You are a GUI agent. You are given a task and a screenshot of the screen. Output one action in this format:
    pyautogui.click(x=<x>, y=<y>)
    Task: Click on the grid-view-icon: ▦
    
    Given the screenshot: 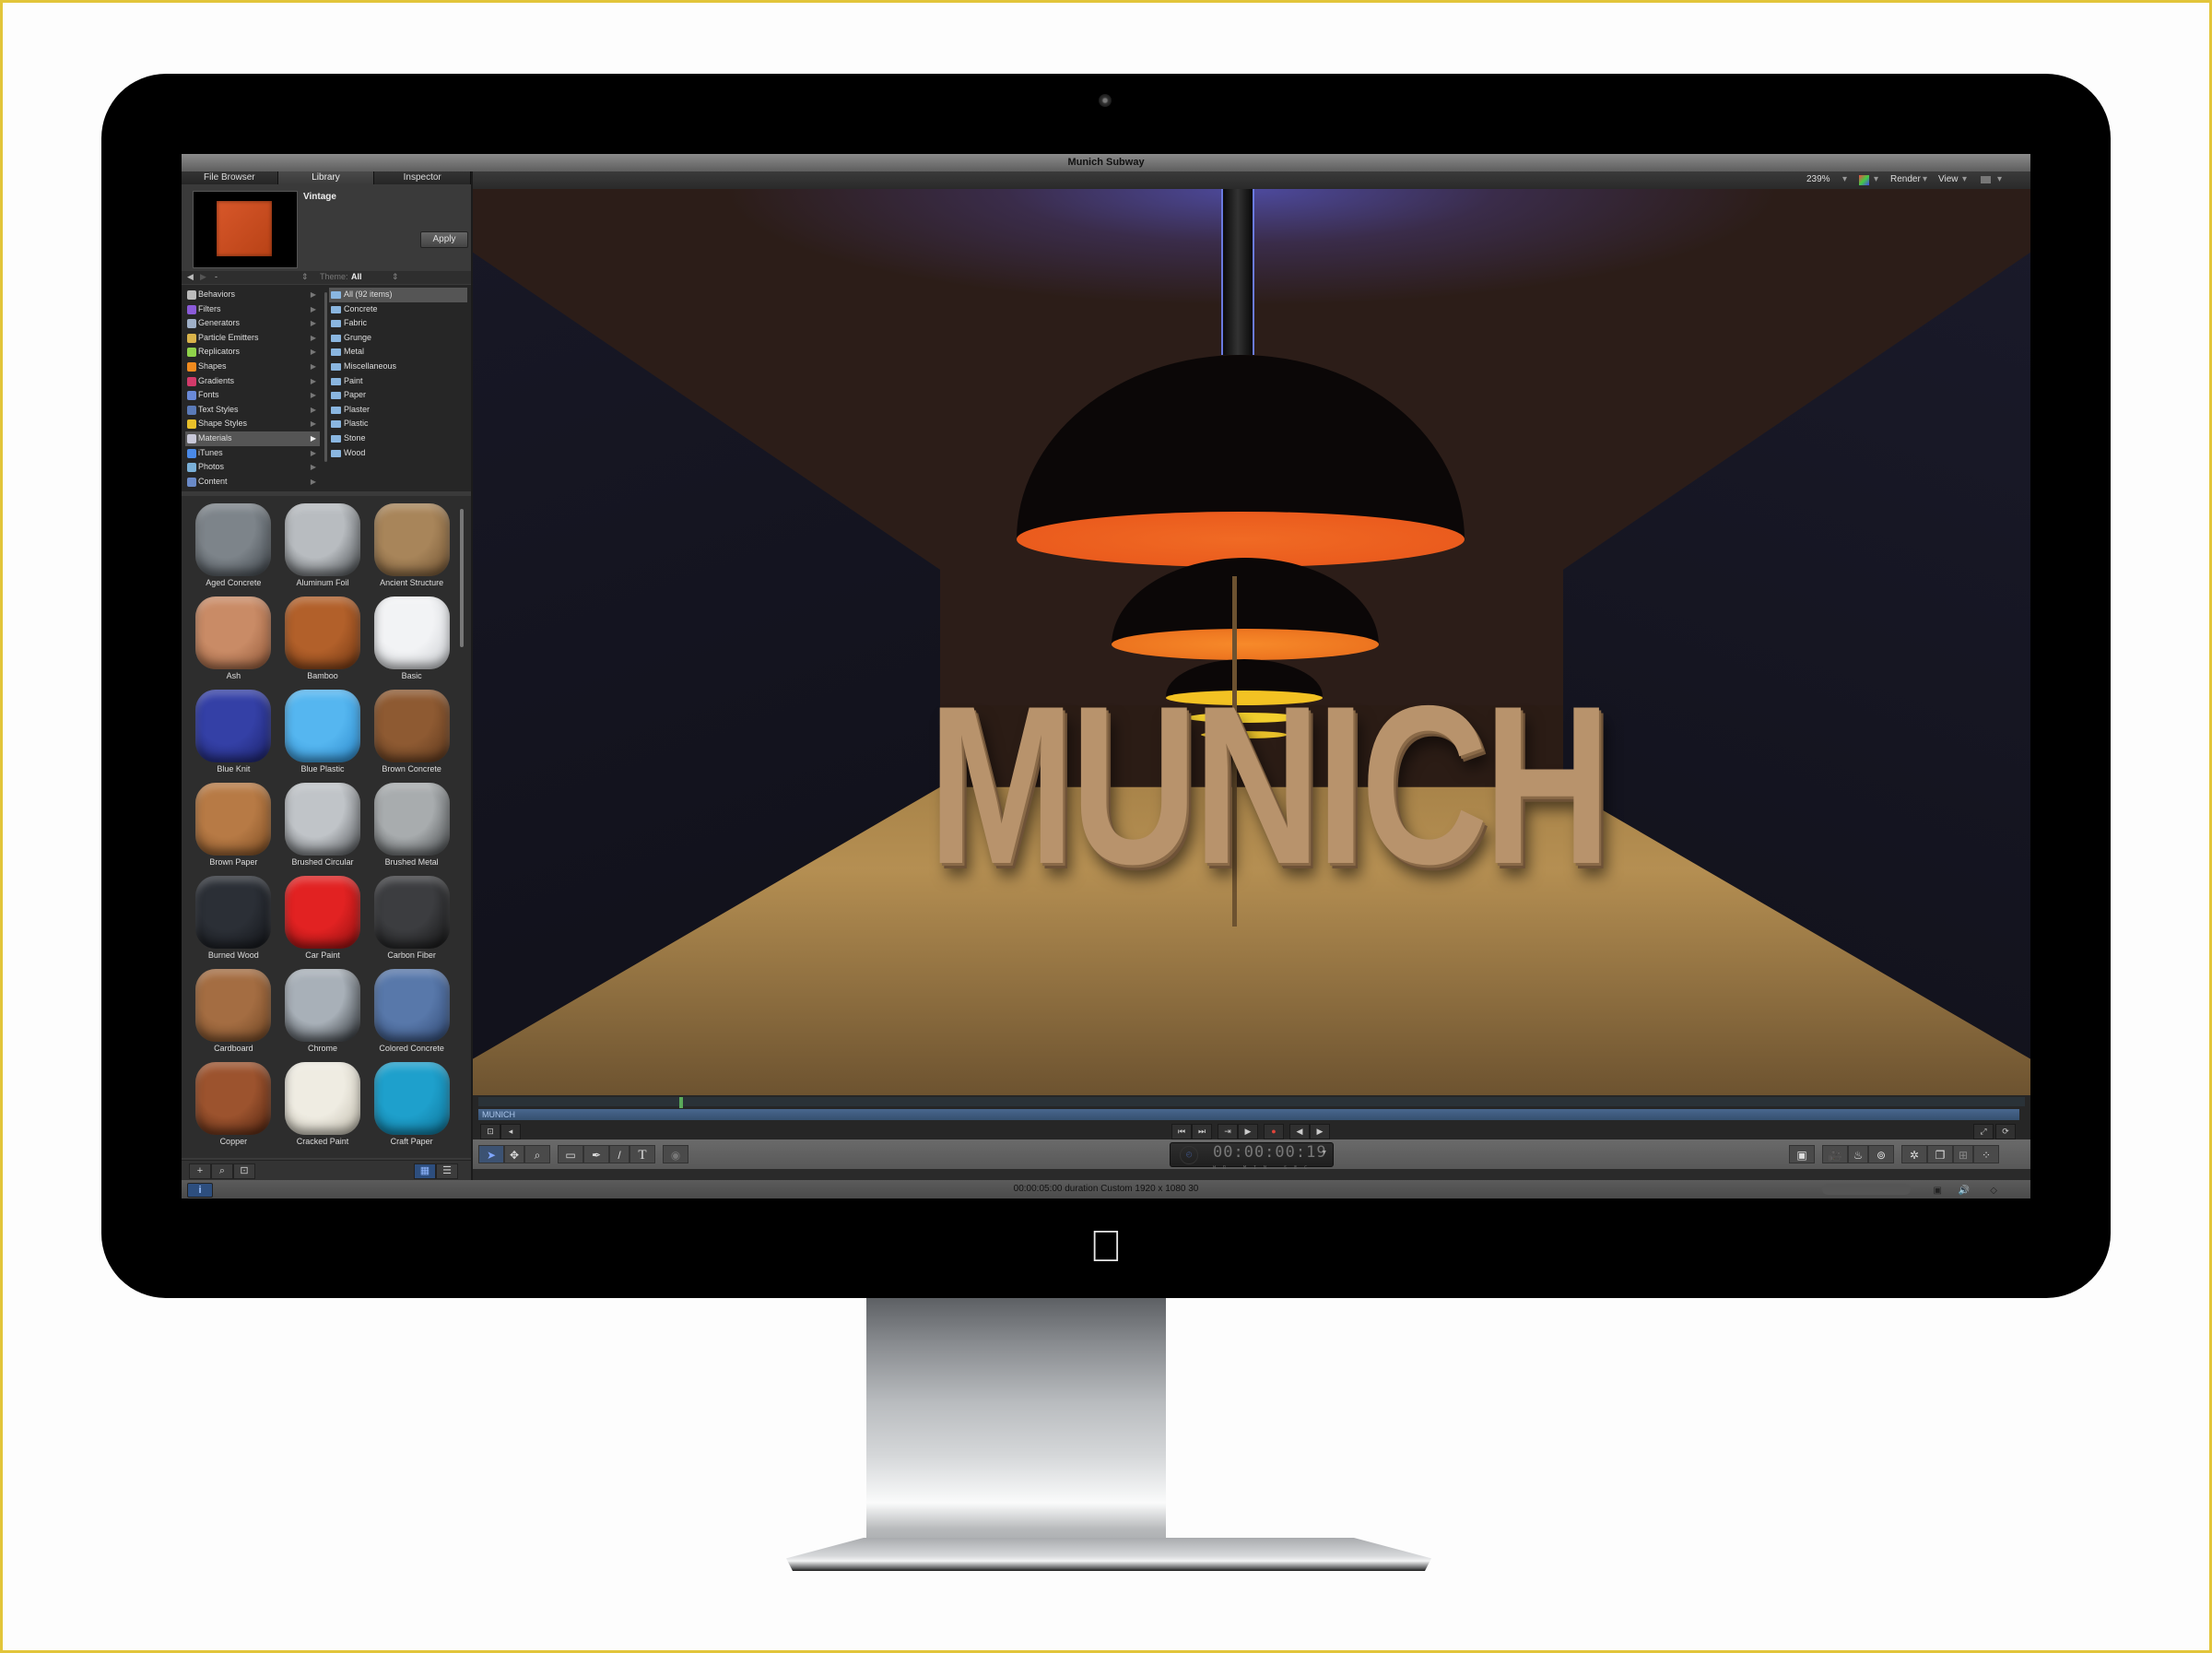 What is the action you would take?
    pyautogui.click(x=425, y=1171)
    